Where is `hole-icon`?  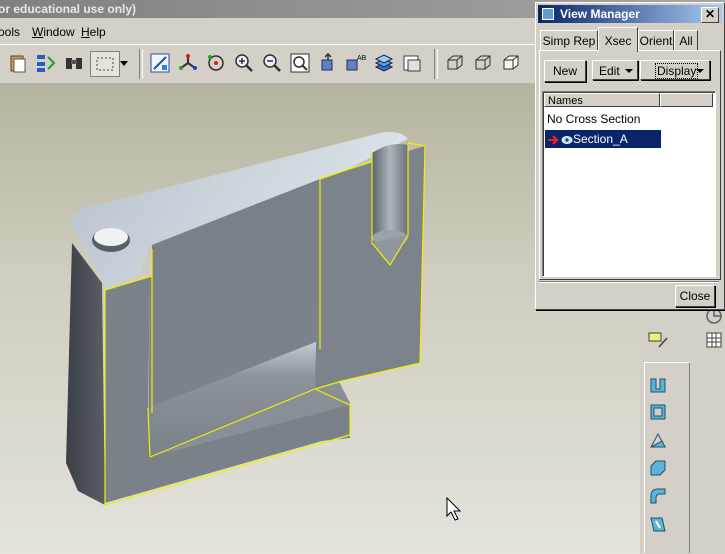
hole-icon is located at coordinates (658, 524).